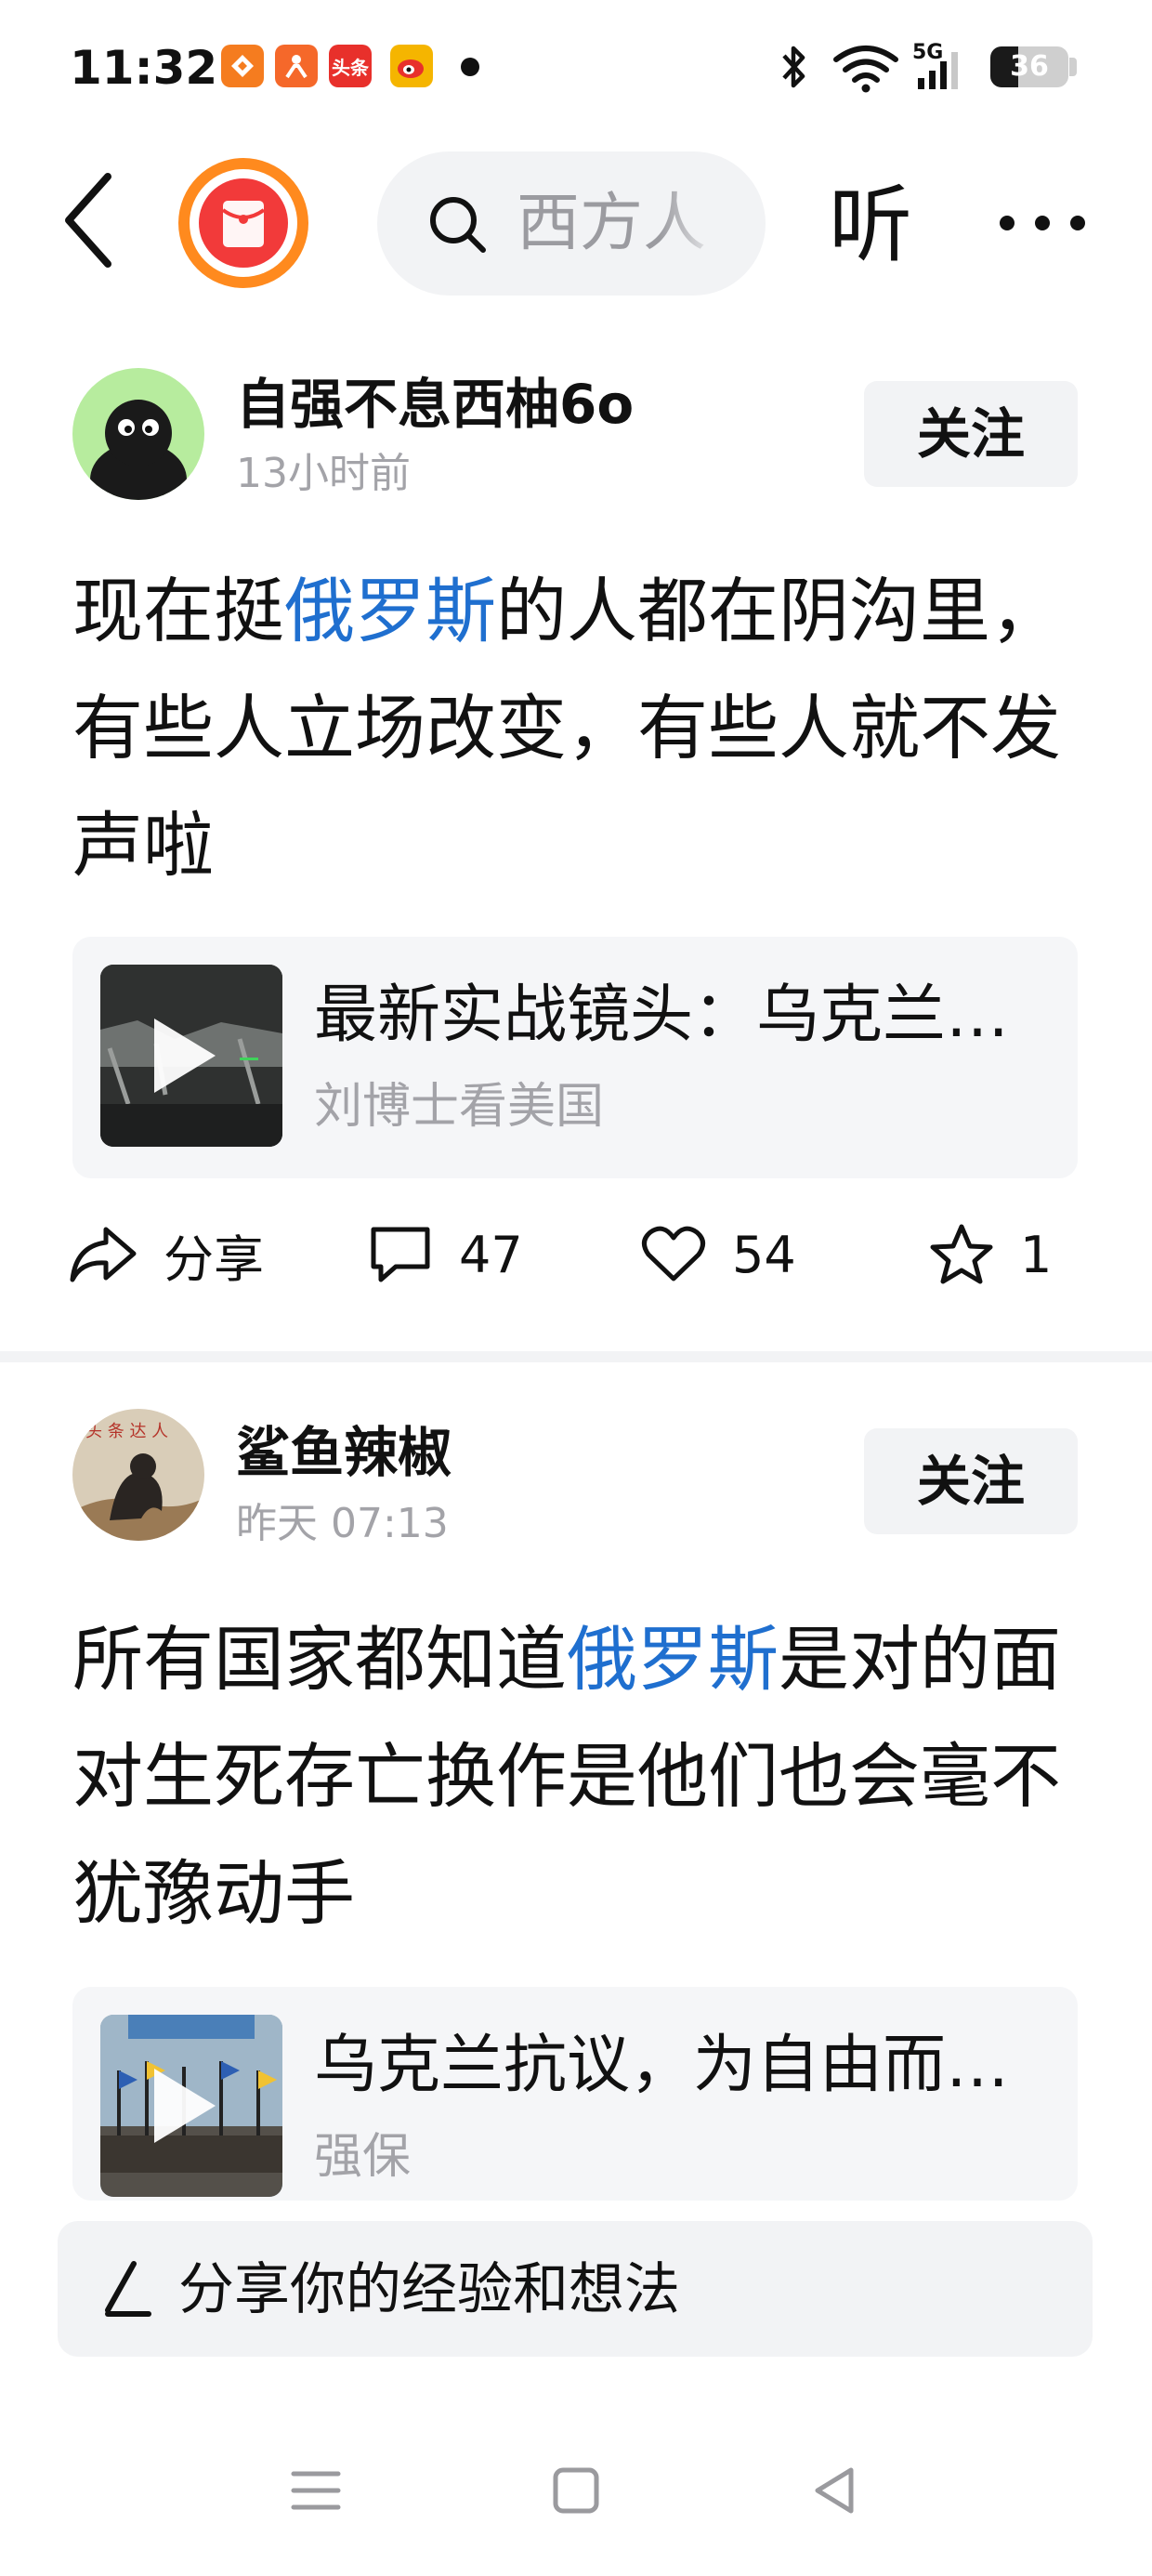 The image size is (1152, 2576). I want to click on like-count: 54, so click(764, 1254).